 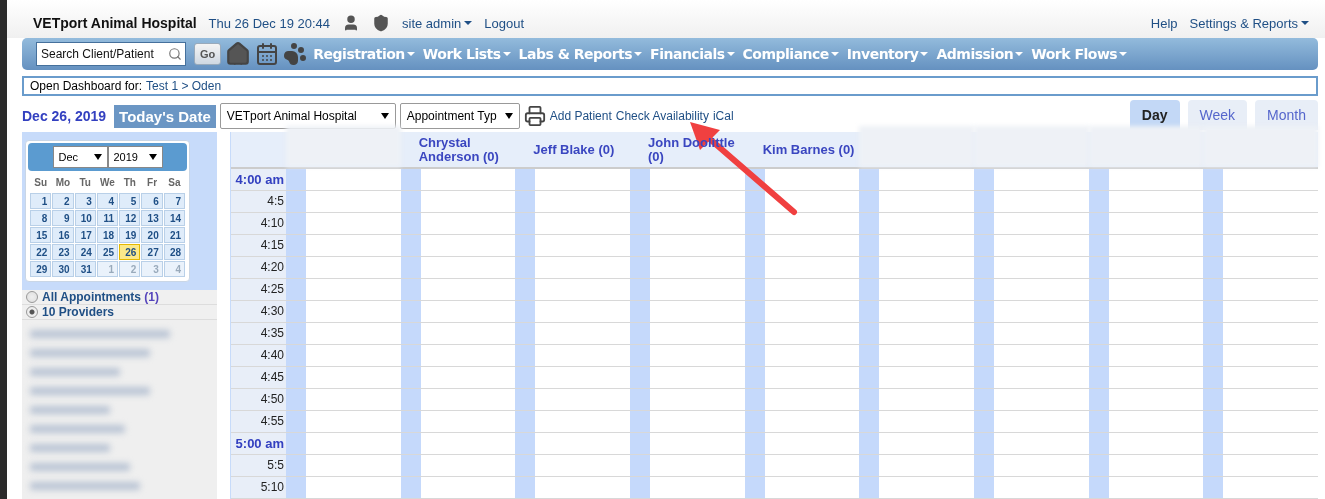 I want to click on calendar-day: 11, so click(x=107, y=218).